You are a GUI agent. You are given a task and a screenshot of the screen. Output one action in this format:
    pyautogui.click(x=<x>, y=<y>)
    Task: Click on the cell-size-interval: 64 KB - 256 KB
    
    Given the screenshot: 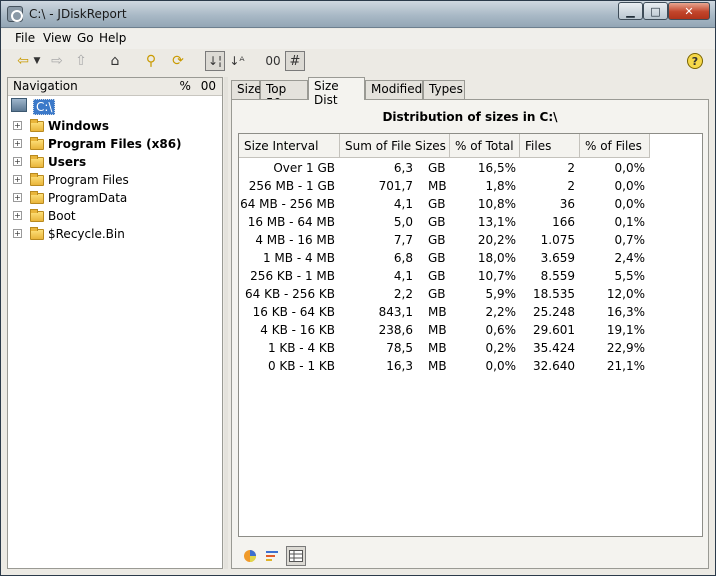 What is the action you would take?
    pyautogui.click(x=290, y=294)
    